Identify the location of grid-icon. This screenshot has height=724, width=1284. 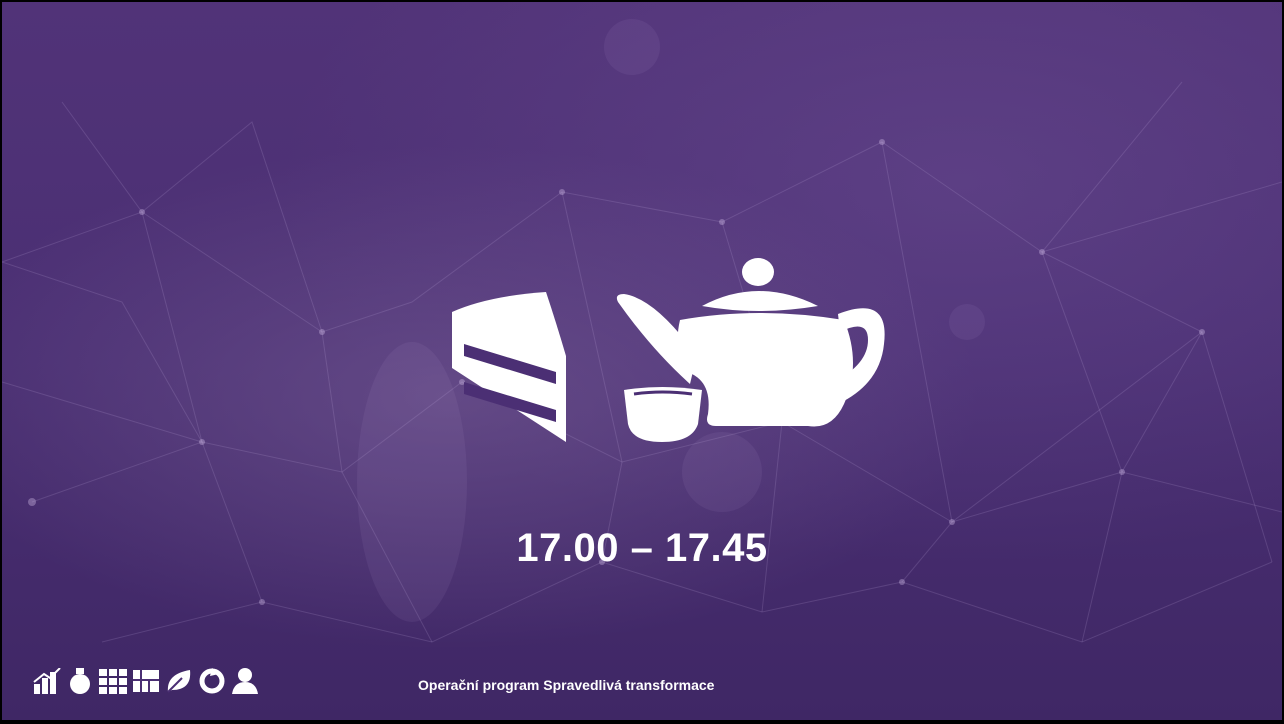
(113, 681).